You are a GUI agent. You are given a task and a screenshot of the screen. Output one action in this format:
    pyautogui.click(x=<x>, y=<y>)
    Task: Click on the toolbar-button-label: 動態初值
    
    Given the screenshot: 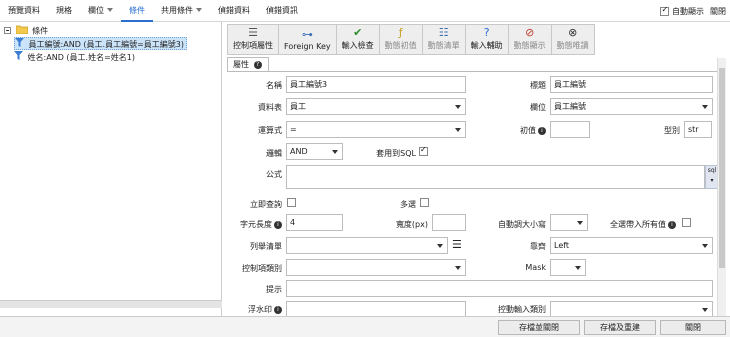 What is the action you would take?
    pyautogui.click(x=400, y=45)
    